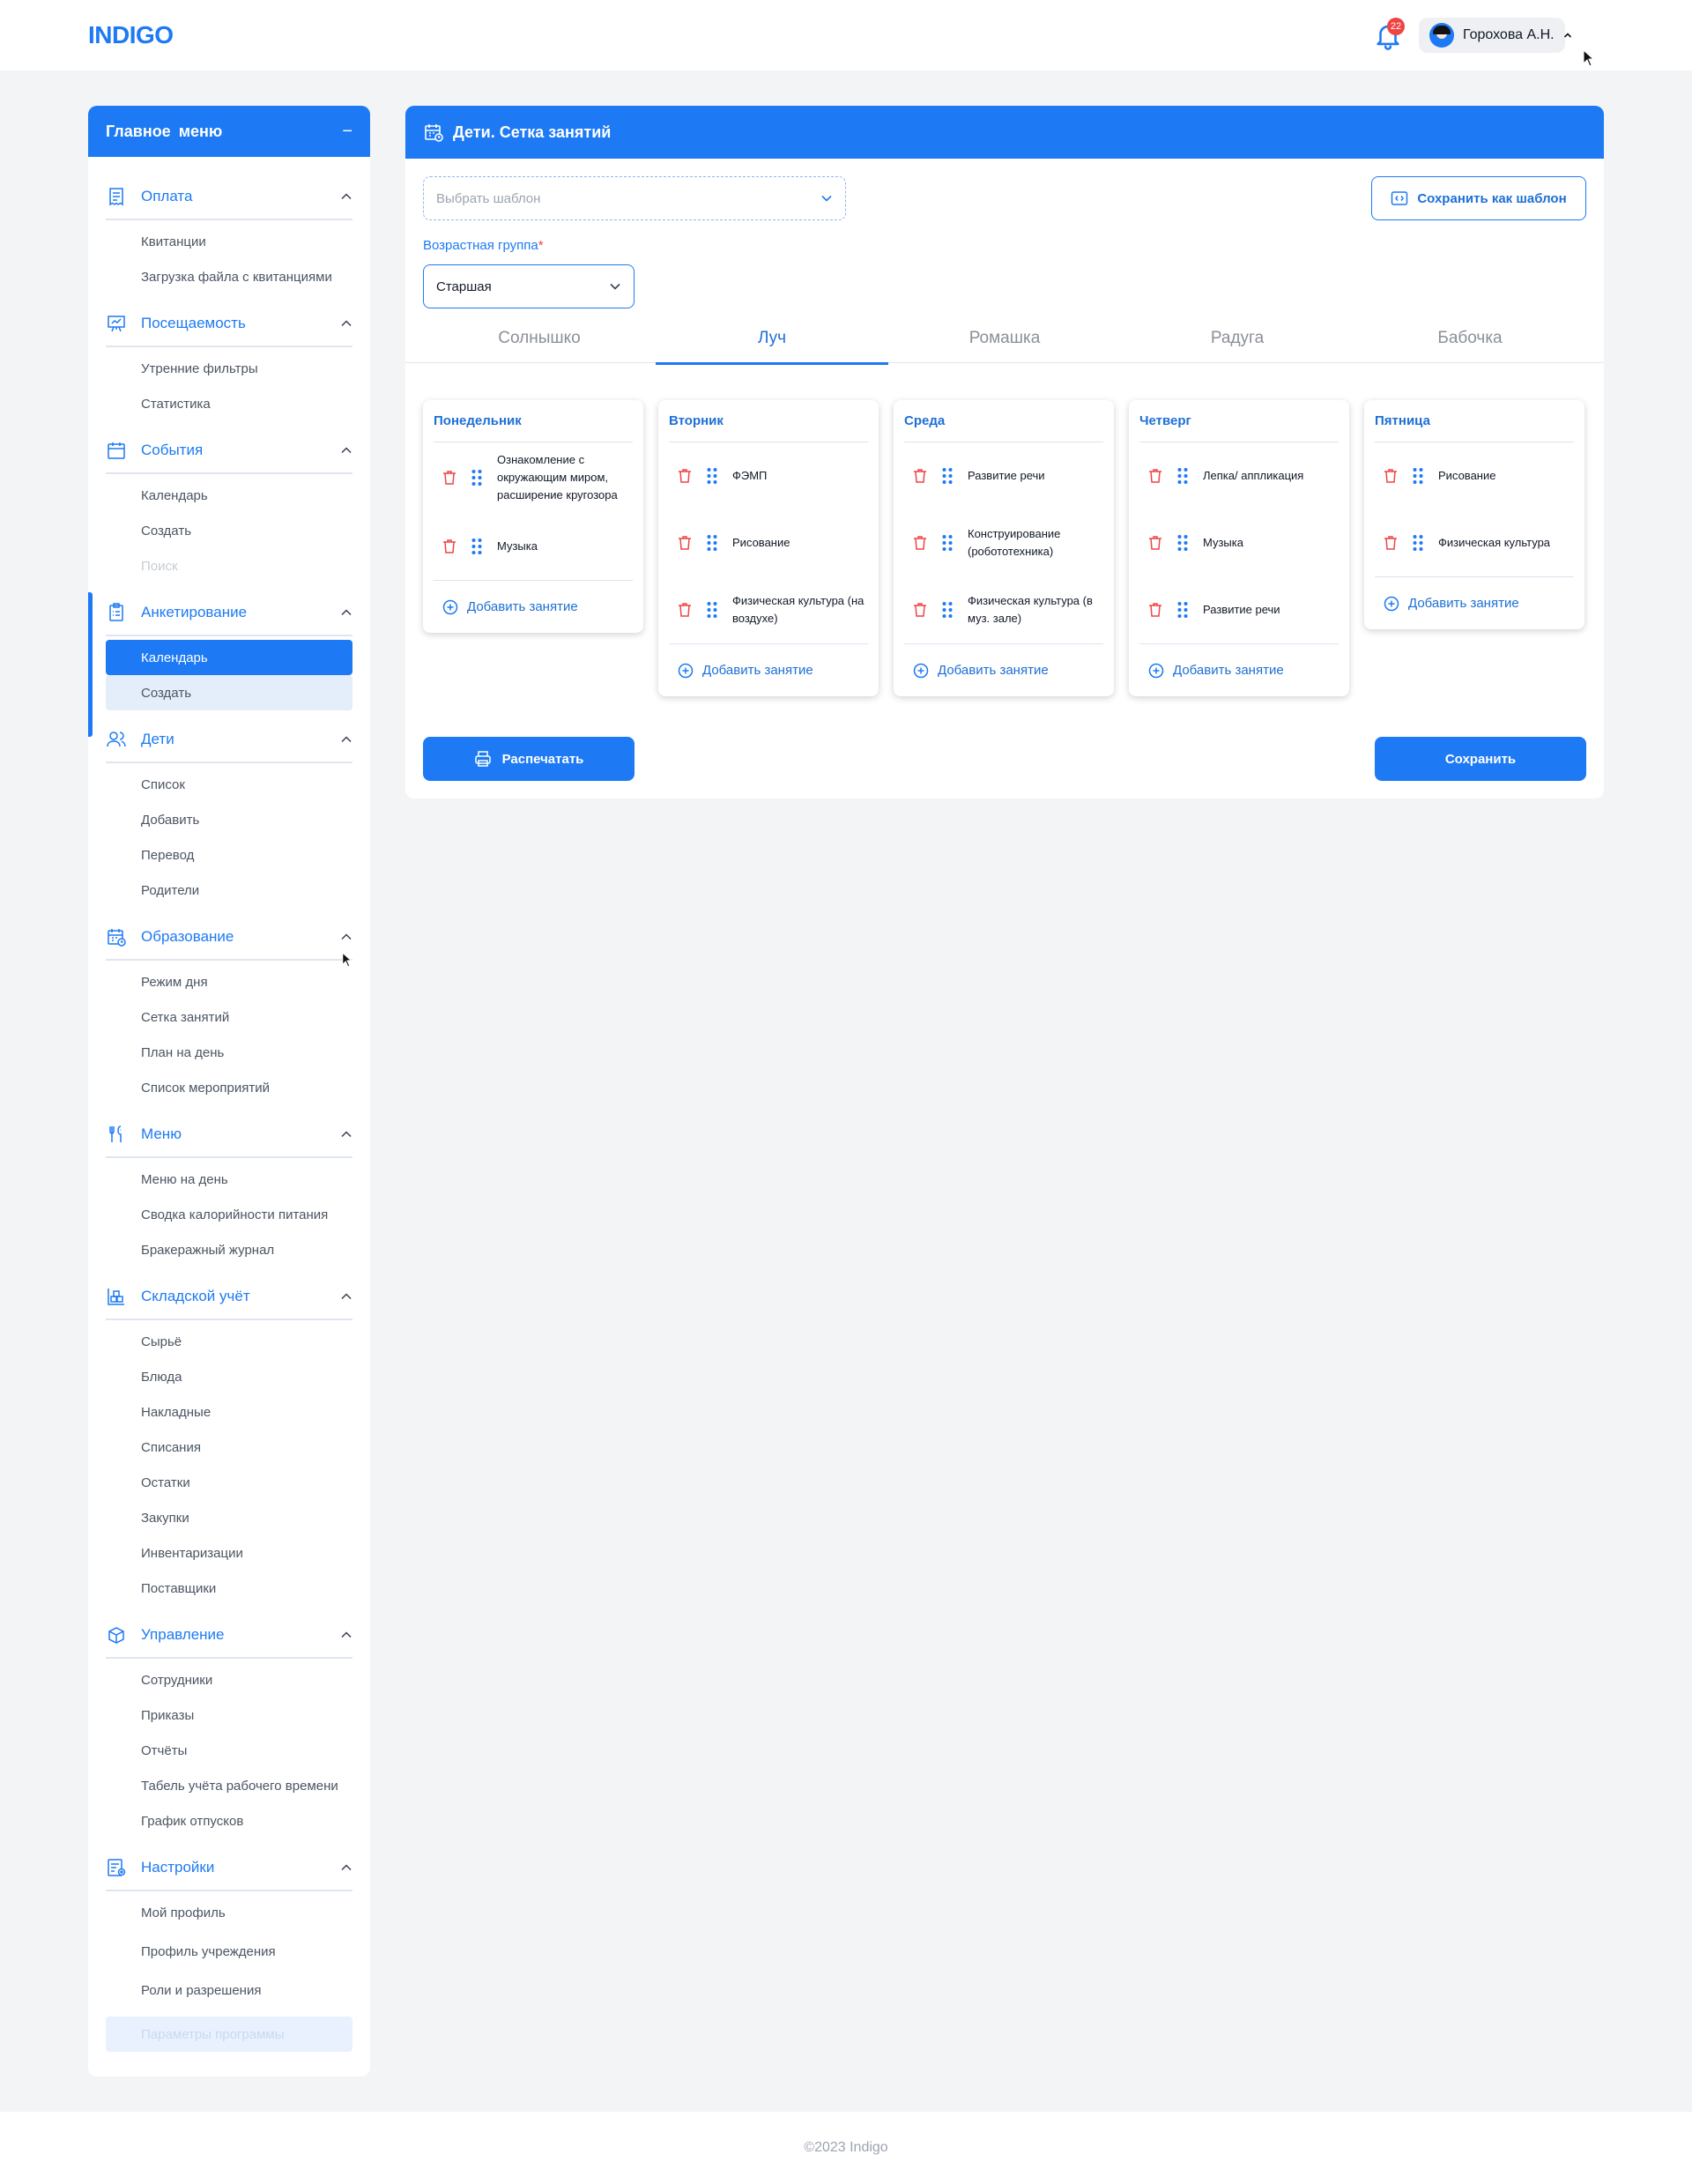  What do you see at coordinates (229, 131) in the screenshot?
I see `sidebar-header: Главное меню −` at bounding box center [229, 131].